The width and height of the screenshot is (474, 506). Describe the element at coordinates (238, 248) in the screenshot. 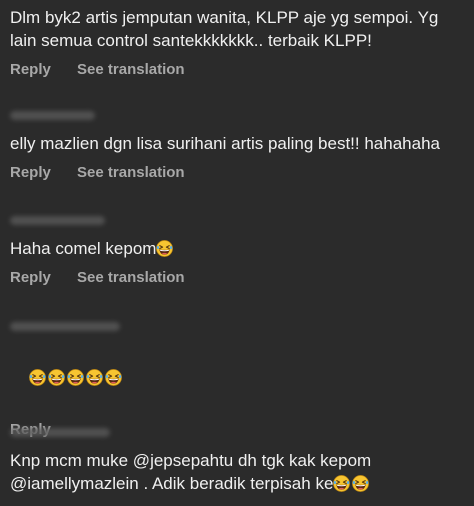

I see `comment-text-row: Haha comel kepom` at that location.